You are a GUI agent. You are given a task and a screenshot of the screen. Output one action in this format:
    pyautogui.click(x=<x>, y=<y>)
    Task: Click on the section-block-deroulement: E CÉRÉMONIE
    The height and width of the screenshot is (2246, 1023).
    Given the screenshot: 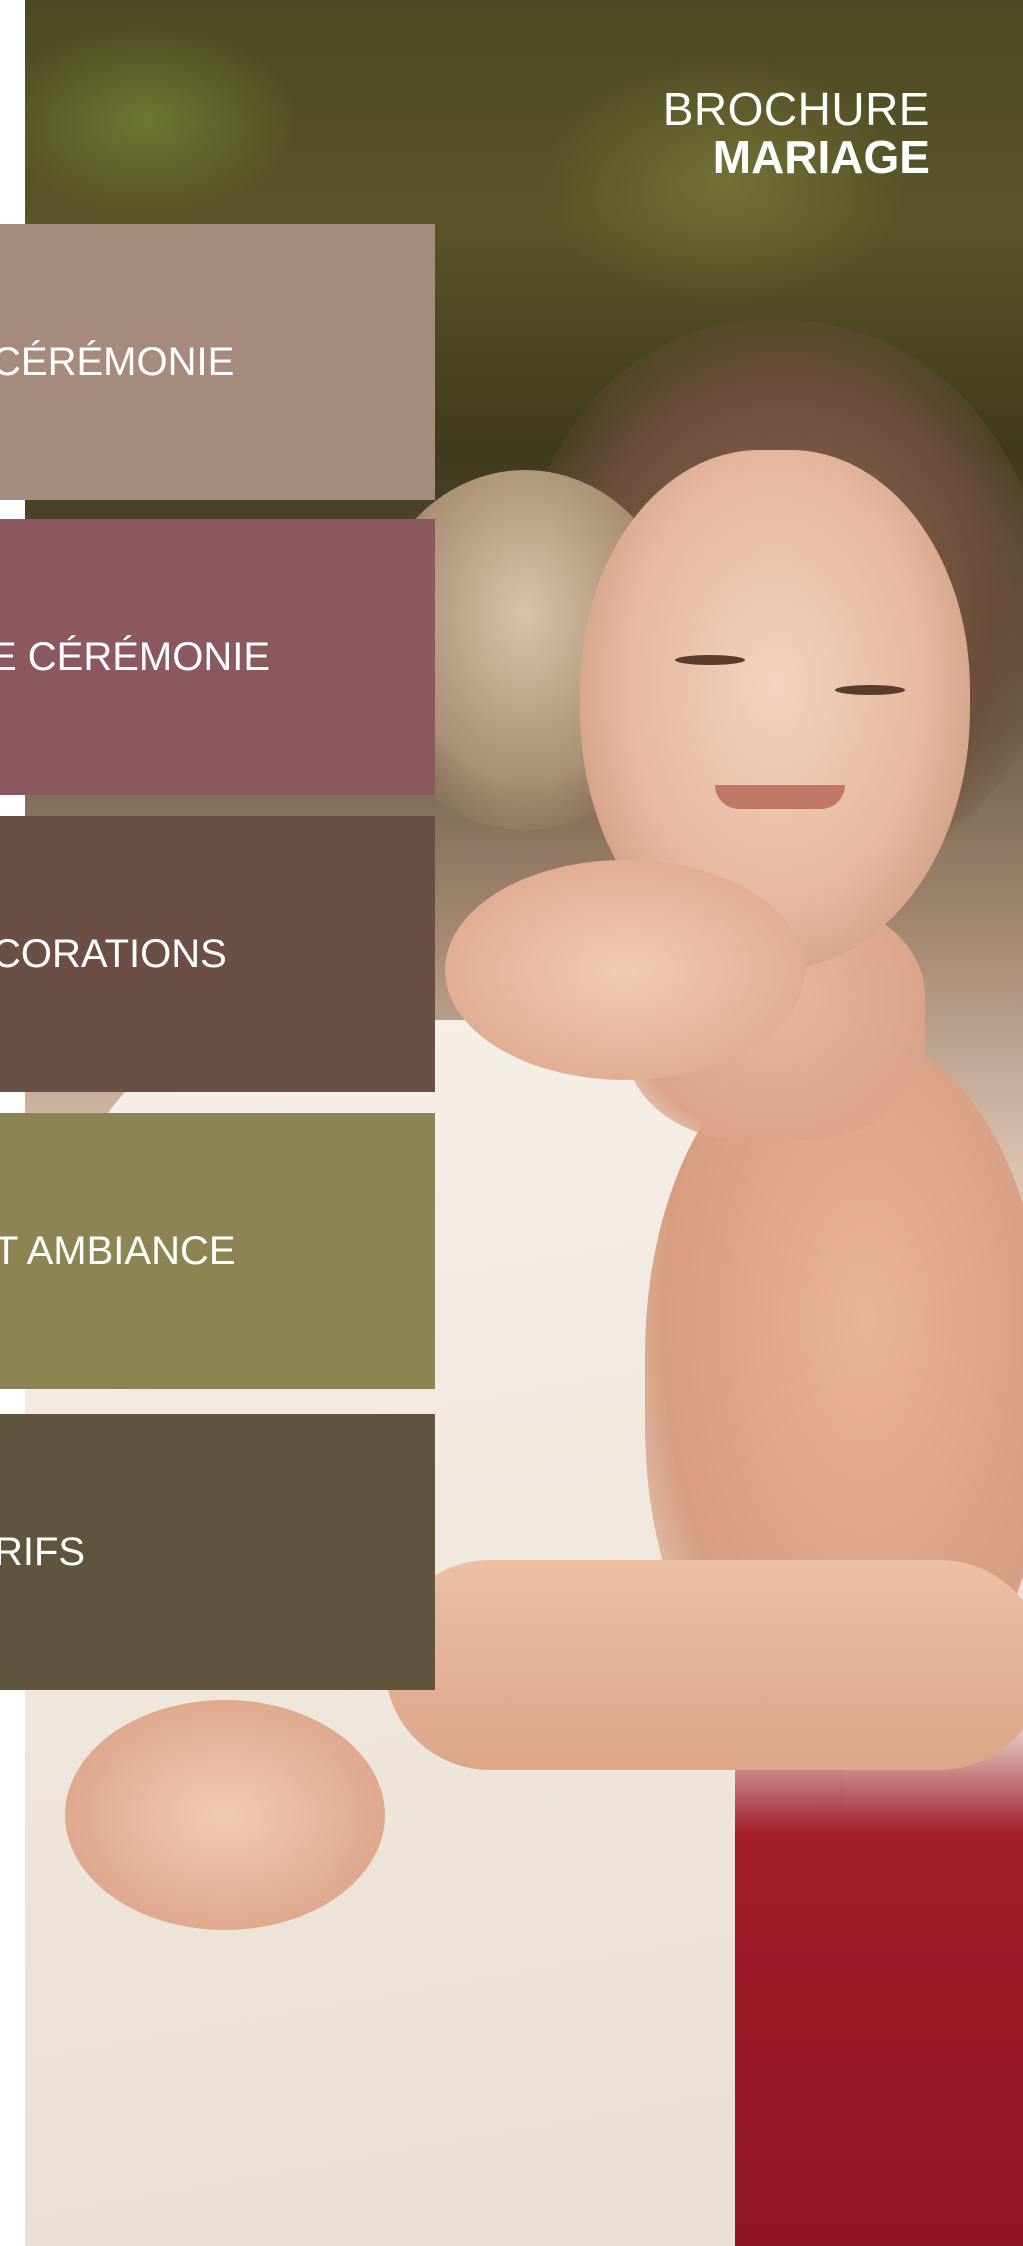 What is the action you would take?
    pyautogui.click(x=217, y=657)
    